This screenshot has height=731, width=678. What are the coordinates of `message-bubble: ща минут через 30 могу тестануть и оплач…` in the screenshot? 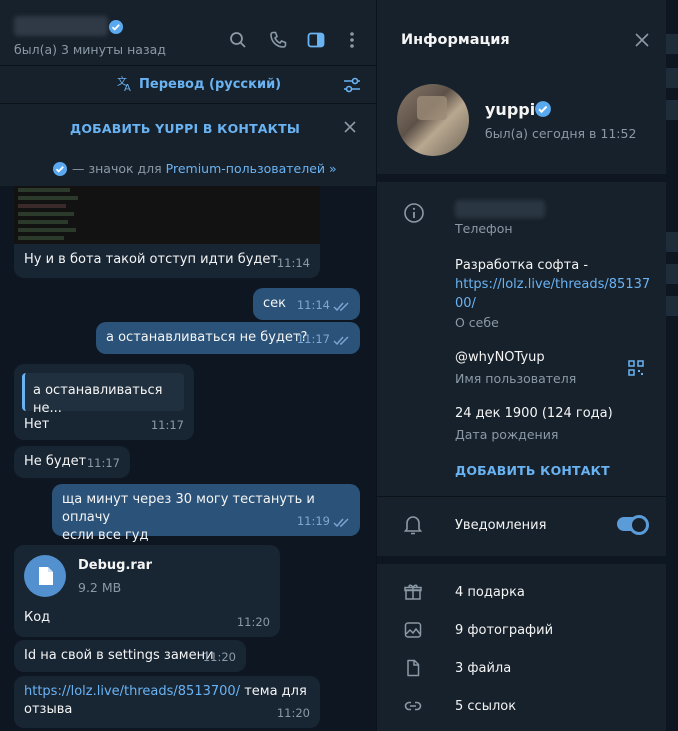 It's located at (206, 513).